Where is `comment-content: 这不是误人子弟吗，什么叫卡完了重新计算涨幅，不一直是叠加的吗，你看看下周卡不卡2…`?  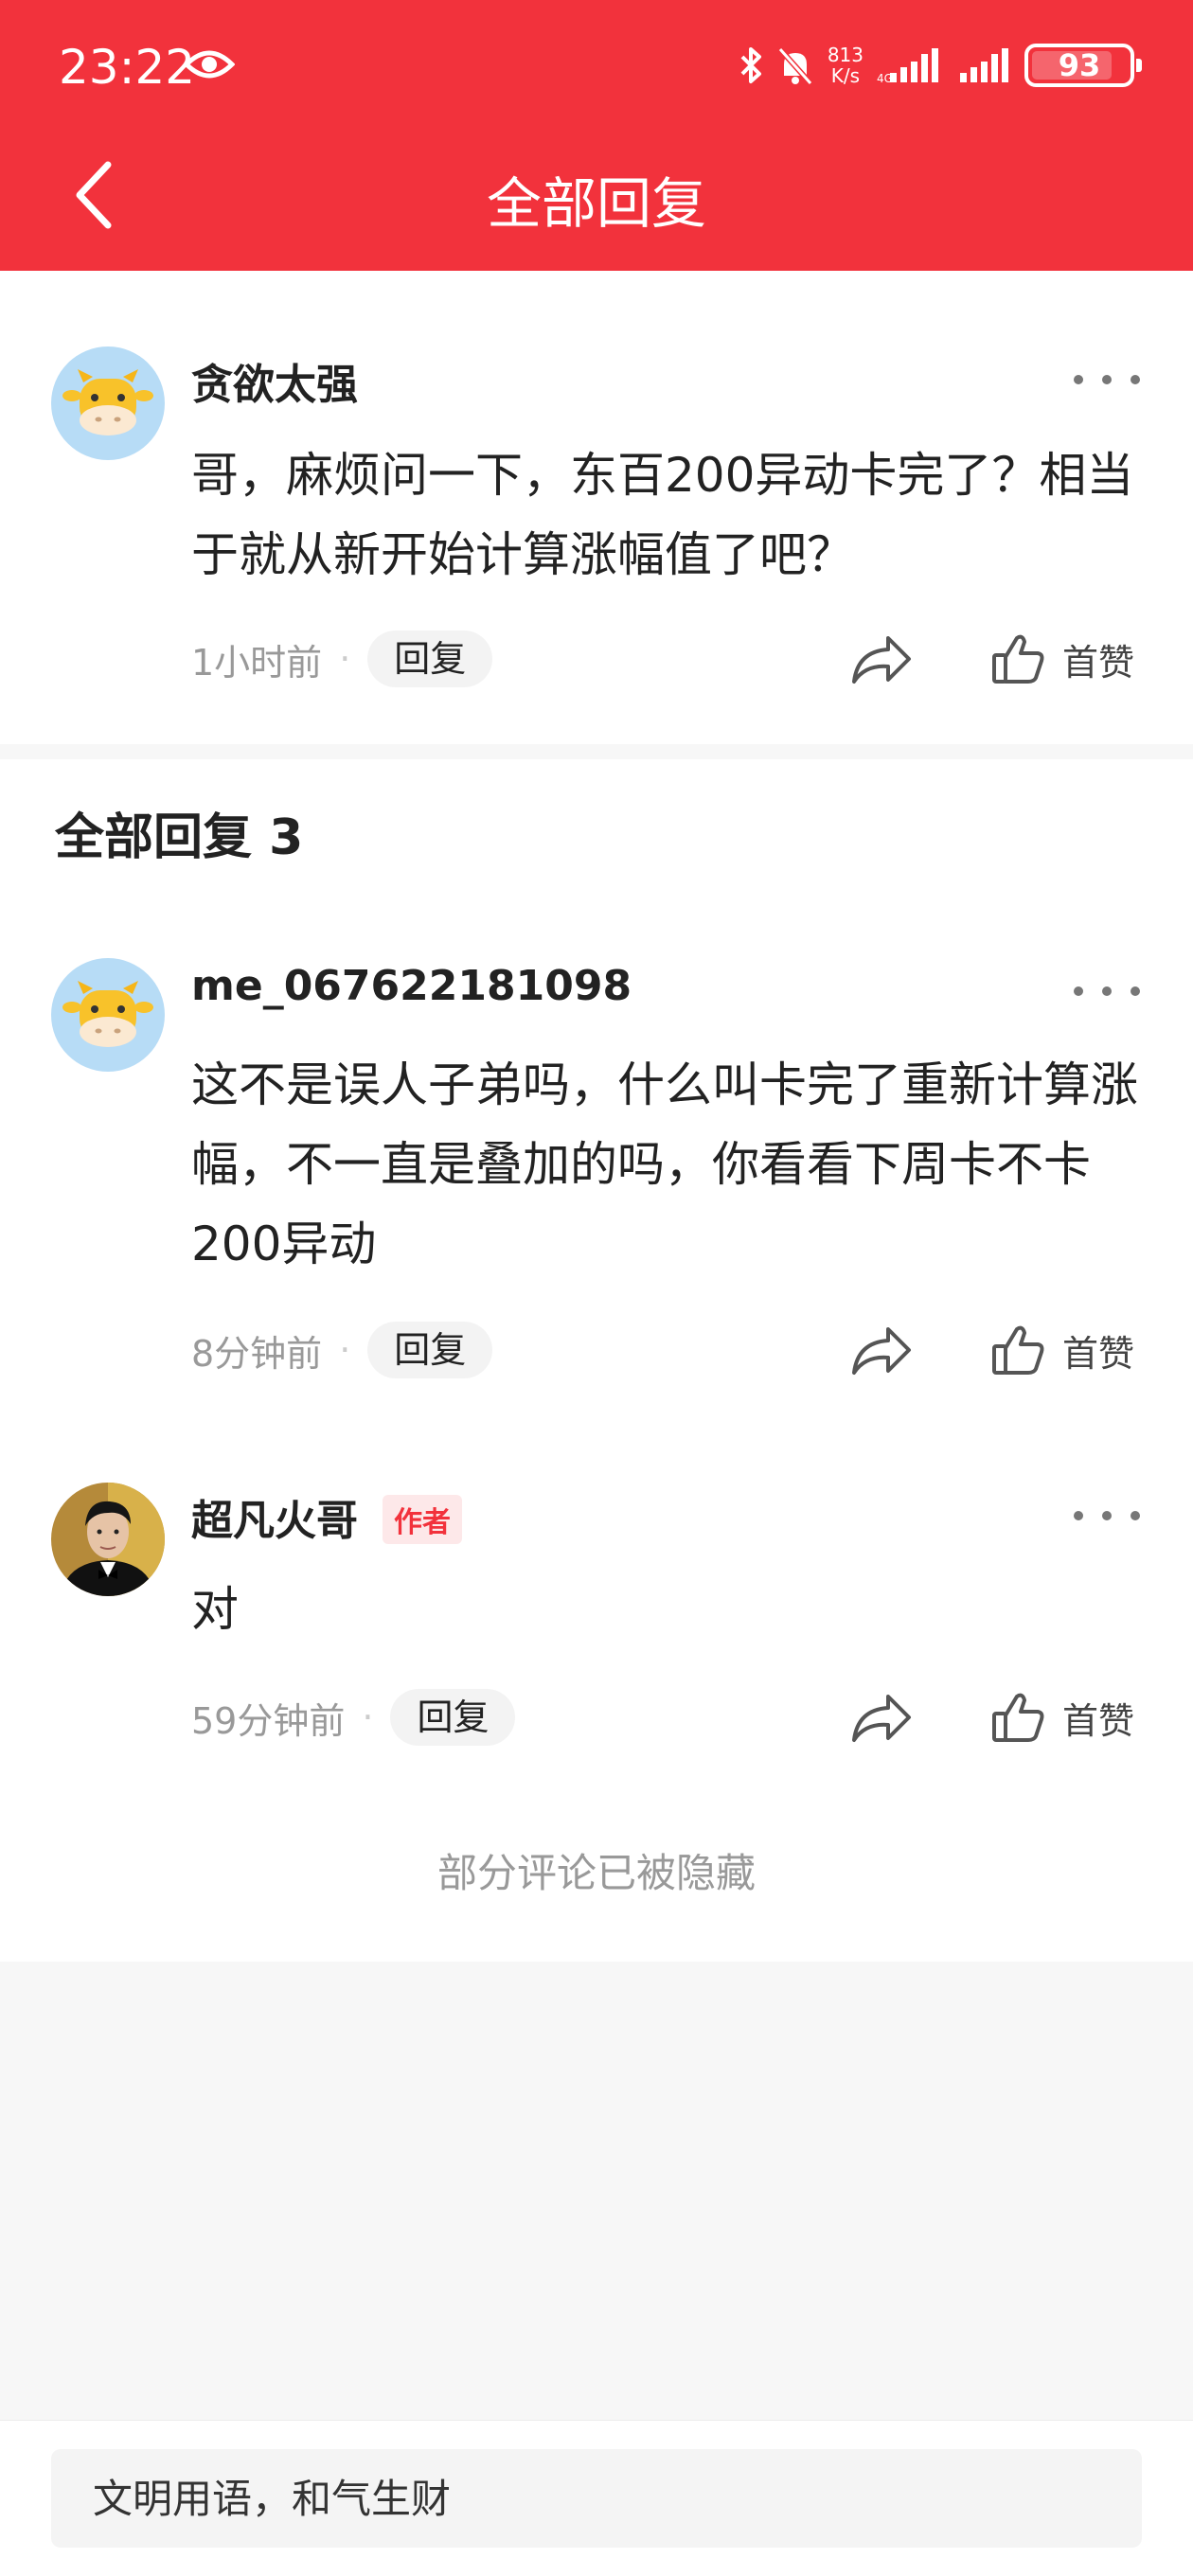 comment-content: 这不是误人子弟吗，什么叫卡完了重新计算涨幅，不一直是叠加的吗，你看看下周卡不卡2… is located at coordinates (664, 1164).